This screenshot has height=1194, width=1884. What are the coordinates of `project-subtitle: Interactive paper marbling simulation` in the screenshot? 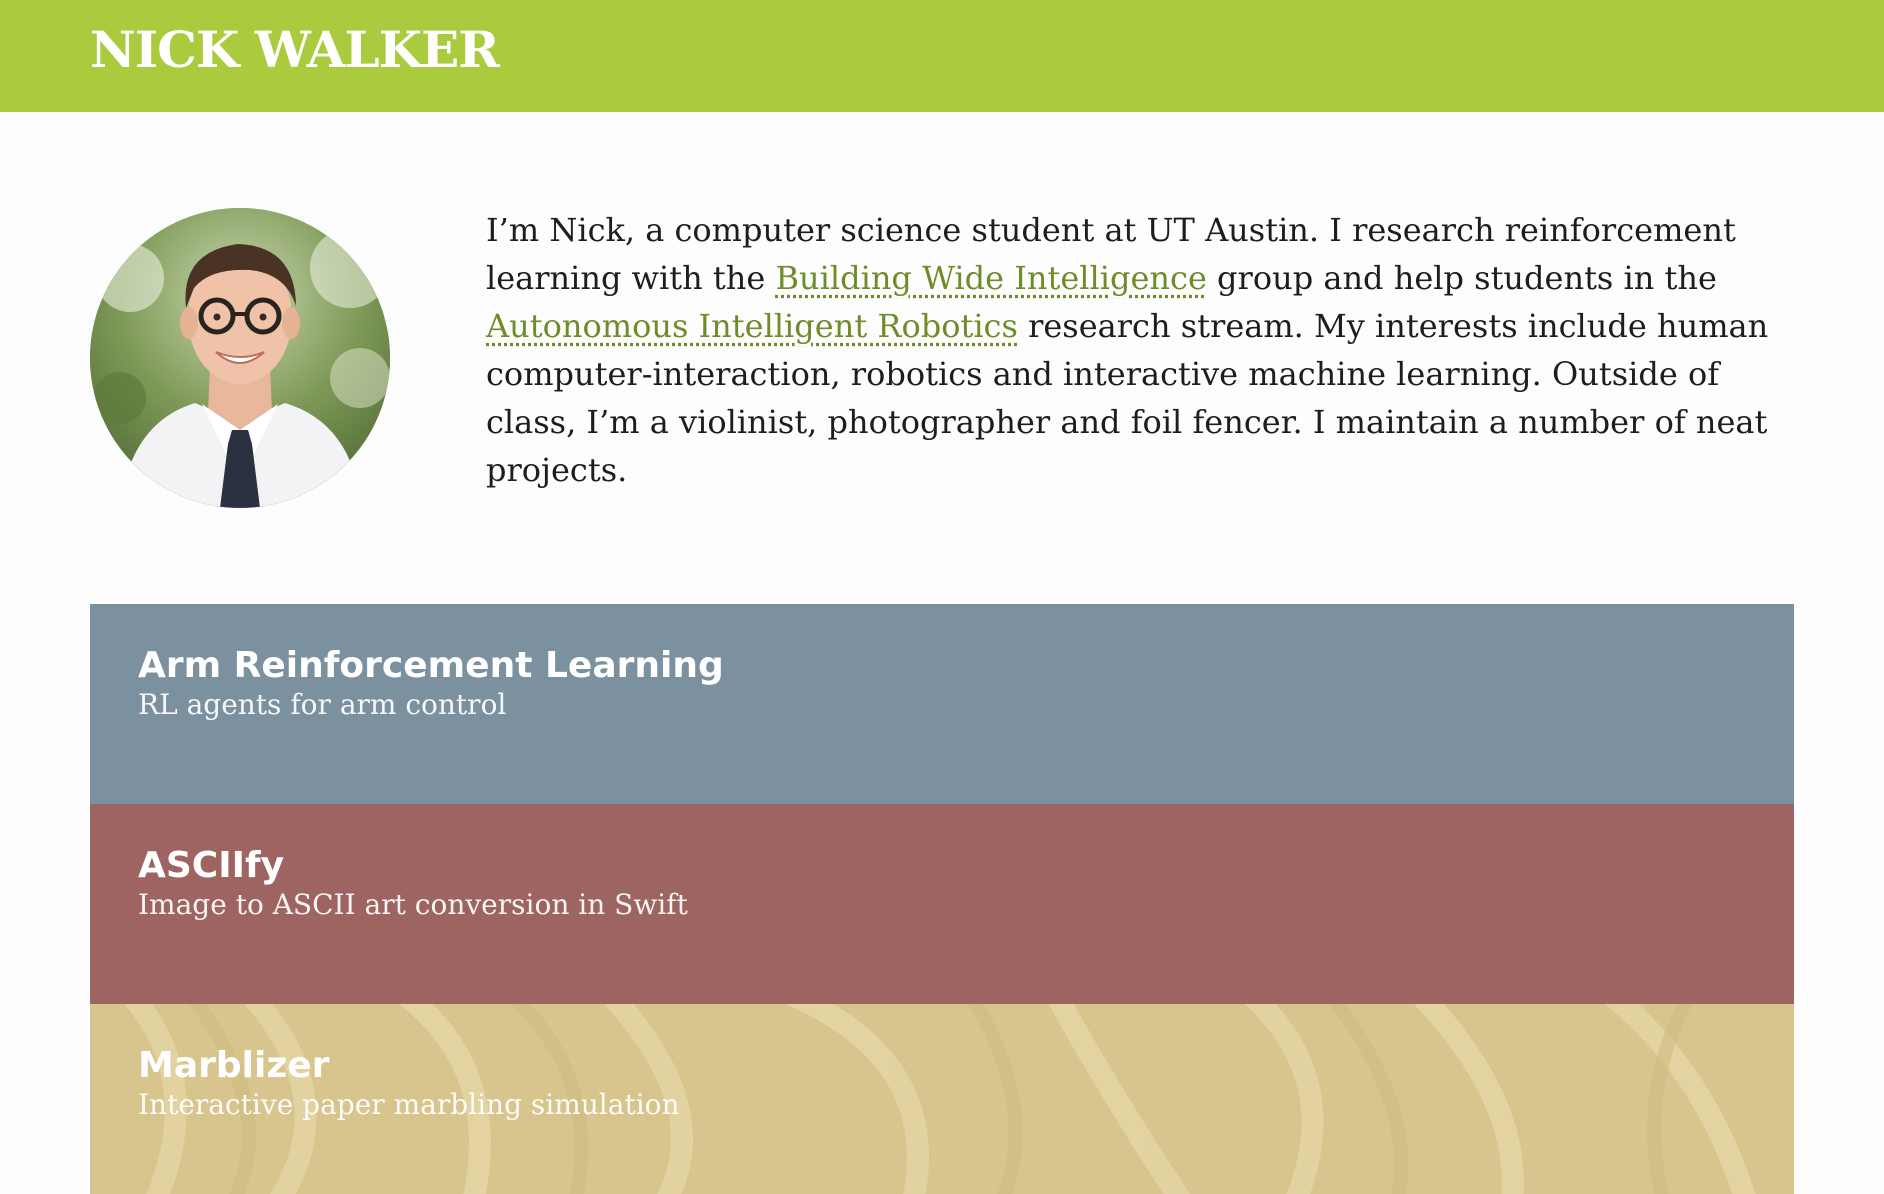 It's located at (409, 1104).